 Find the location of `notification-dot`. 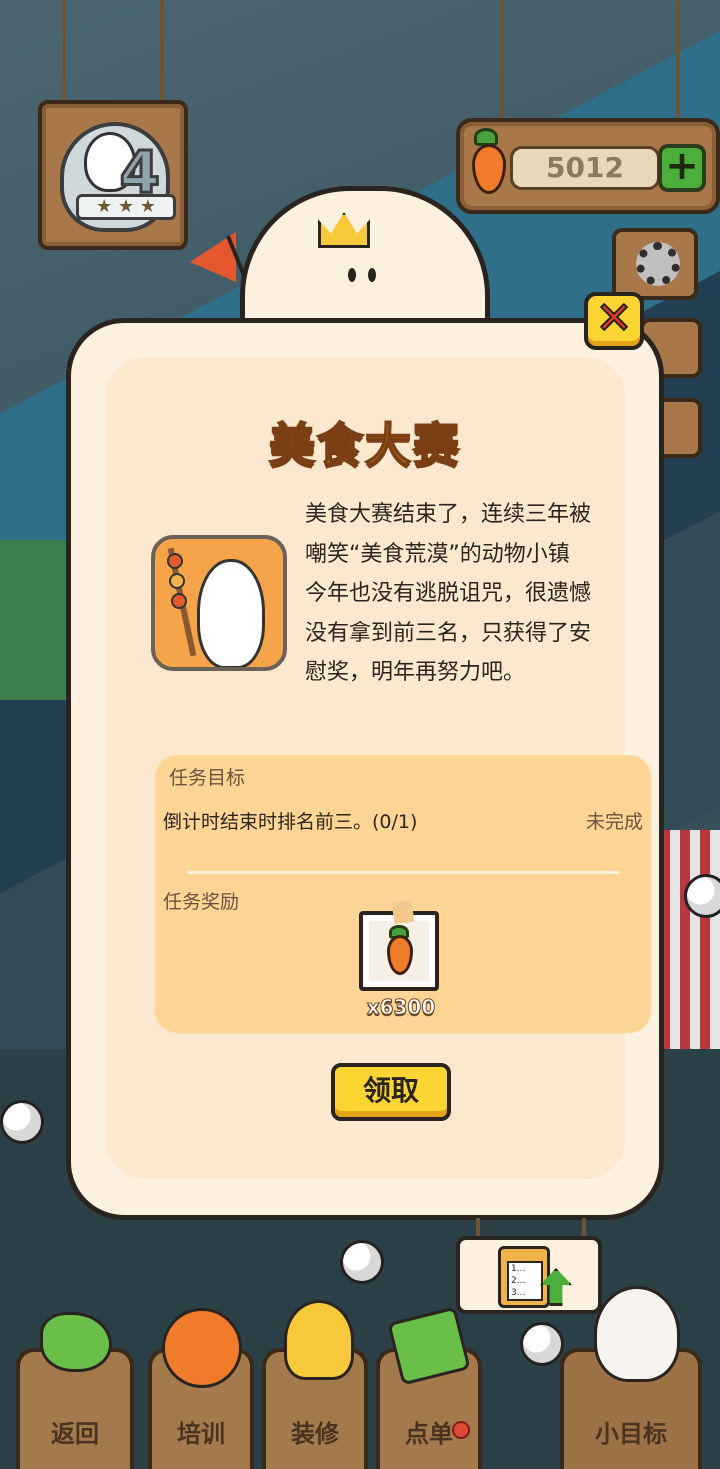

notification-dot is located at coordinates (461, 1430).